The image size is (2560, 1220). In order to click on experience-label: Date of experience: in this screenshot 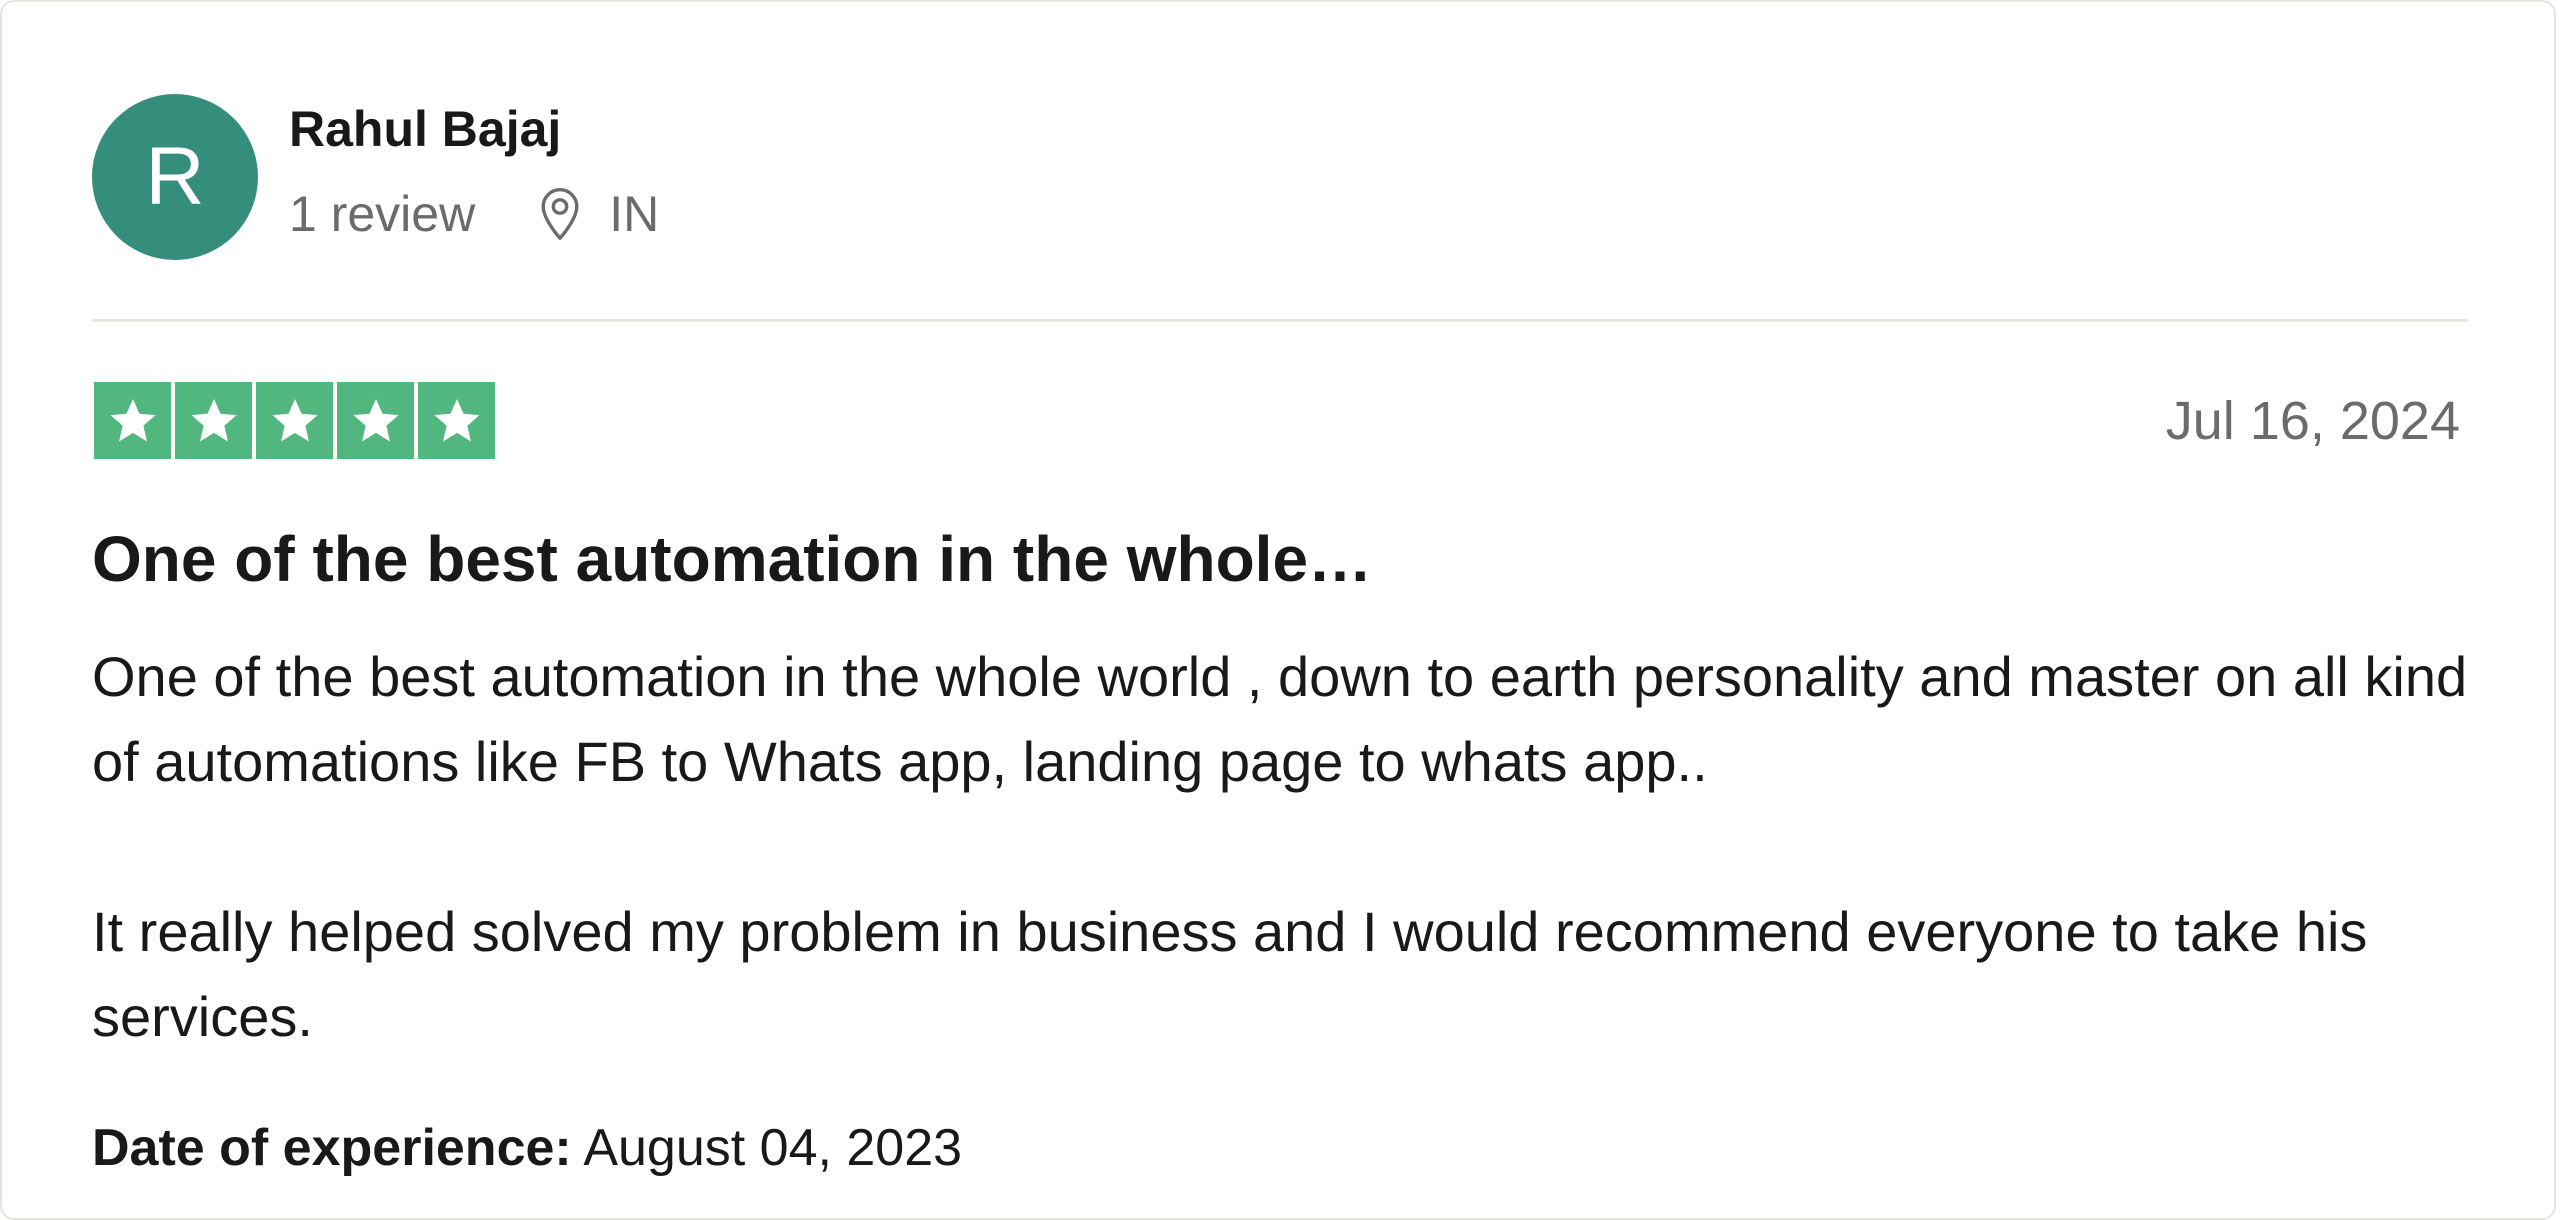, I will do `click(332, 1148)`.